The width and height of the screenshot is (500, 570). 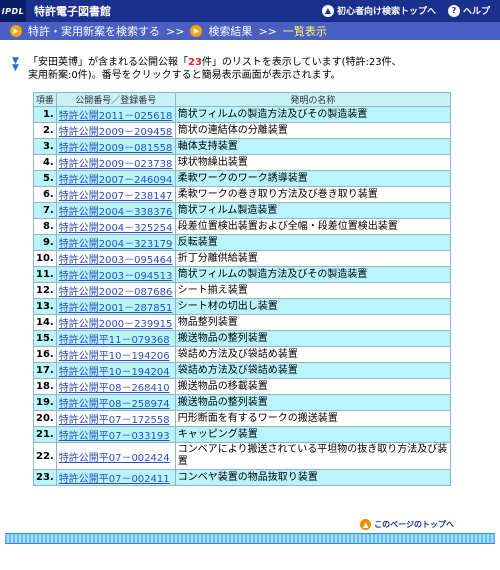 I want to click on breadcrumb-search: 特許・実用新案を検索する, so click(x=94, y=31).